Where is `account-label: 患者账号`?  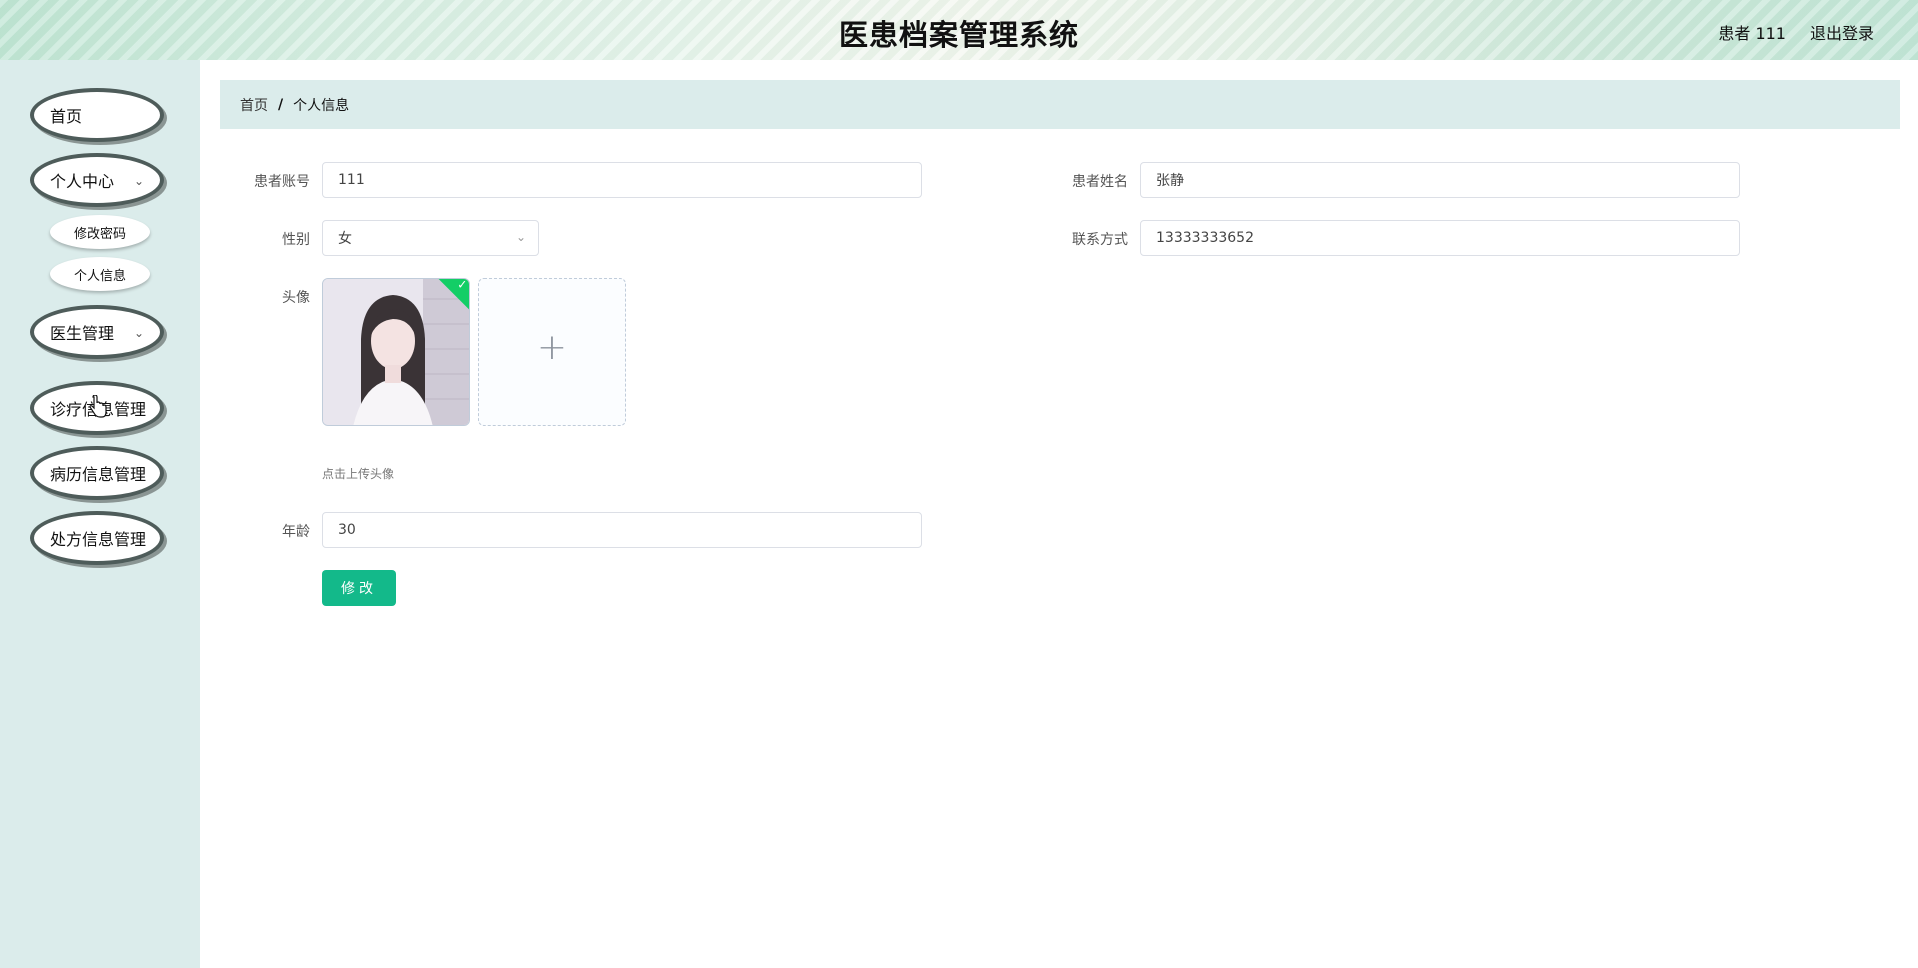 account-label: 患者账号 is located at coordinates (282, 182).